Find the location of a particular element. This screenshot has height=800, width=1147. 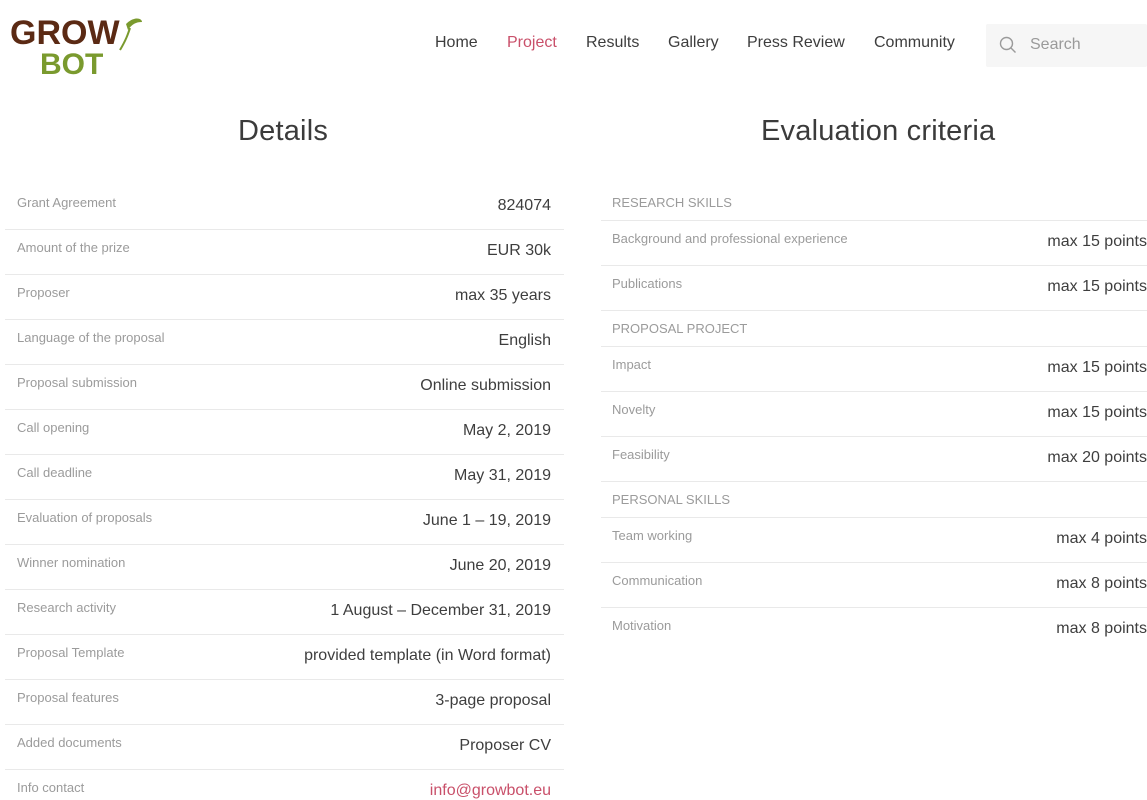

table-row: Feasibility max 20 points is located at coordinates (874, 459).